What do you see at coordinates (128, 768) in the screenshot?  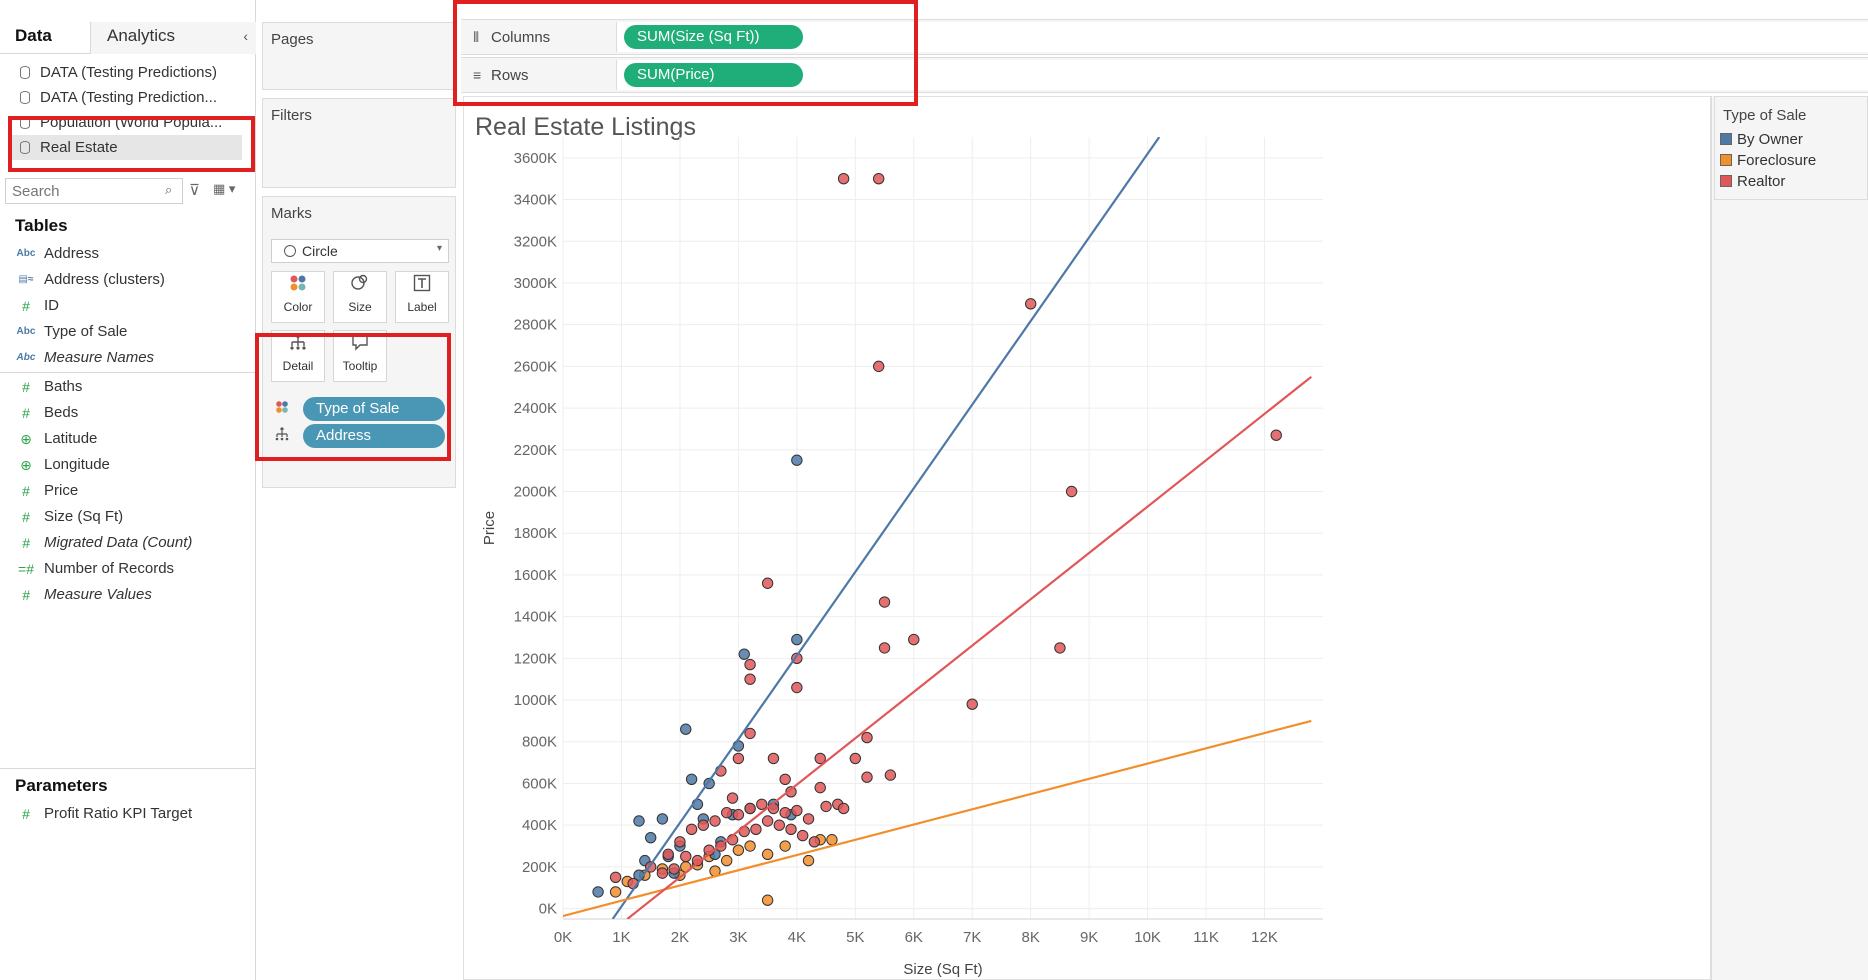 I see `divider` at bounding box center [128, 768].